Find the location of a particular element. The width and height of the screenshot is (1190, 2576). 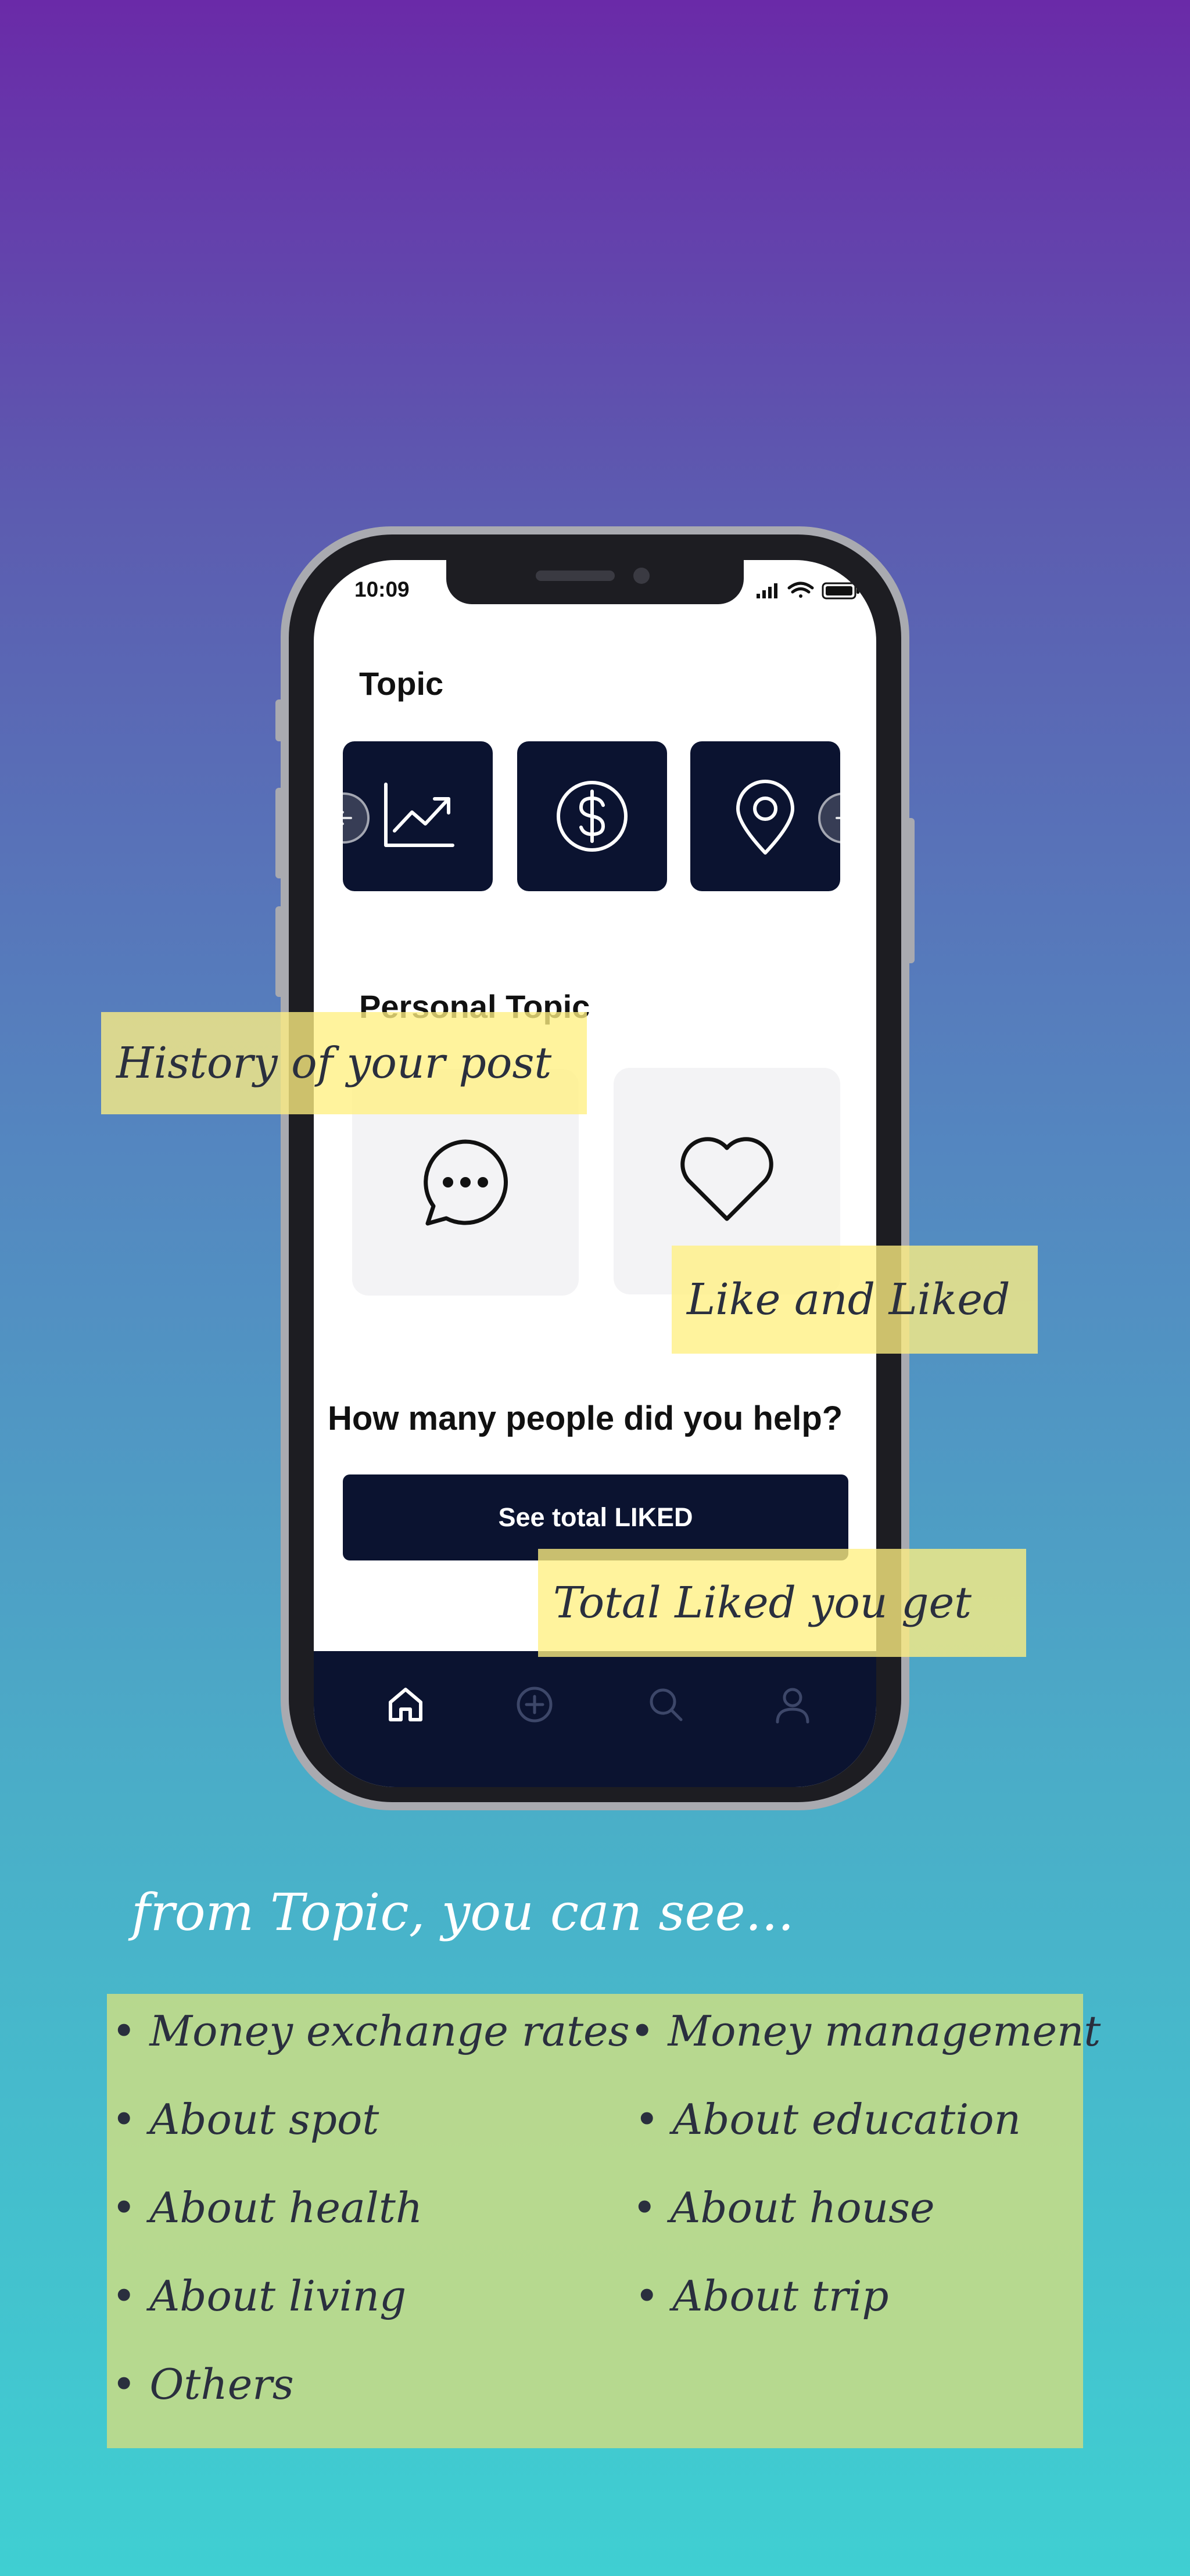

list-item: • About living is located at coordinates (259, 2296).